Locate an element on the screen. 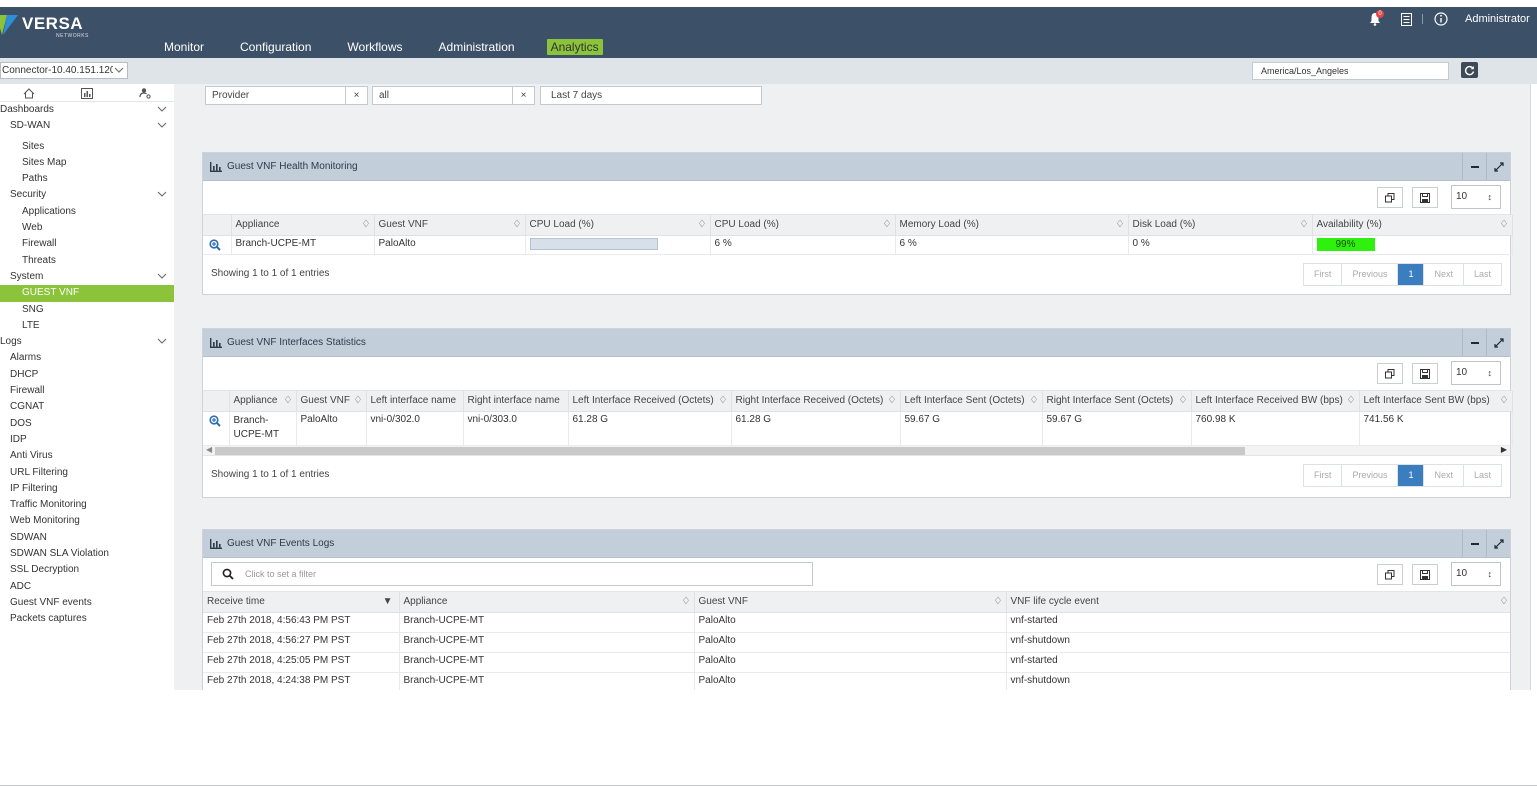 This screenshot has width=1537, height=786. sidebar-sdwan: SD-WAN is located at coordinates (87, 126).